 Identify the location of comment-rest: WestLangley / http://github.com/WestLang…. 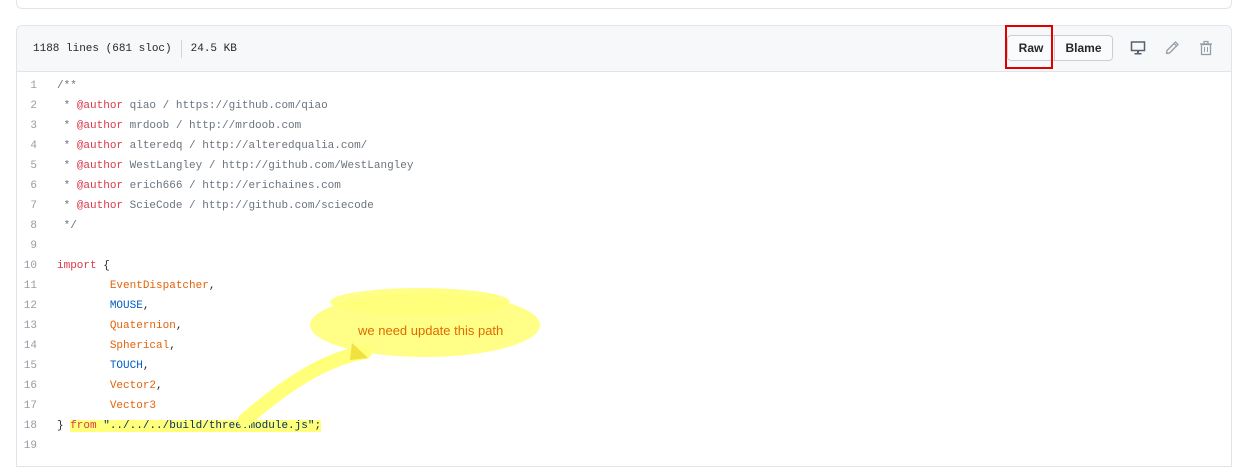
(268, 166).